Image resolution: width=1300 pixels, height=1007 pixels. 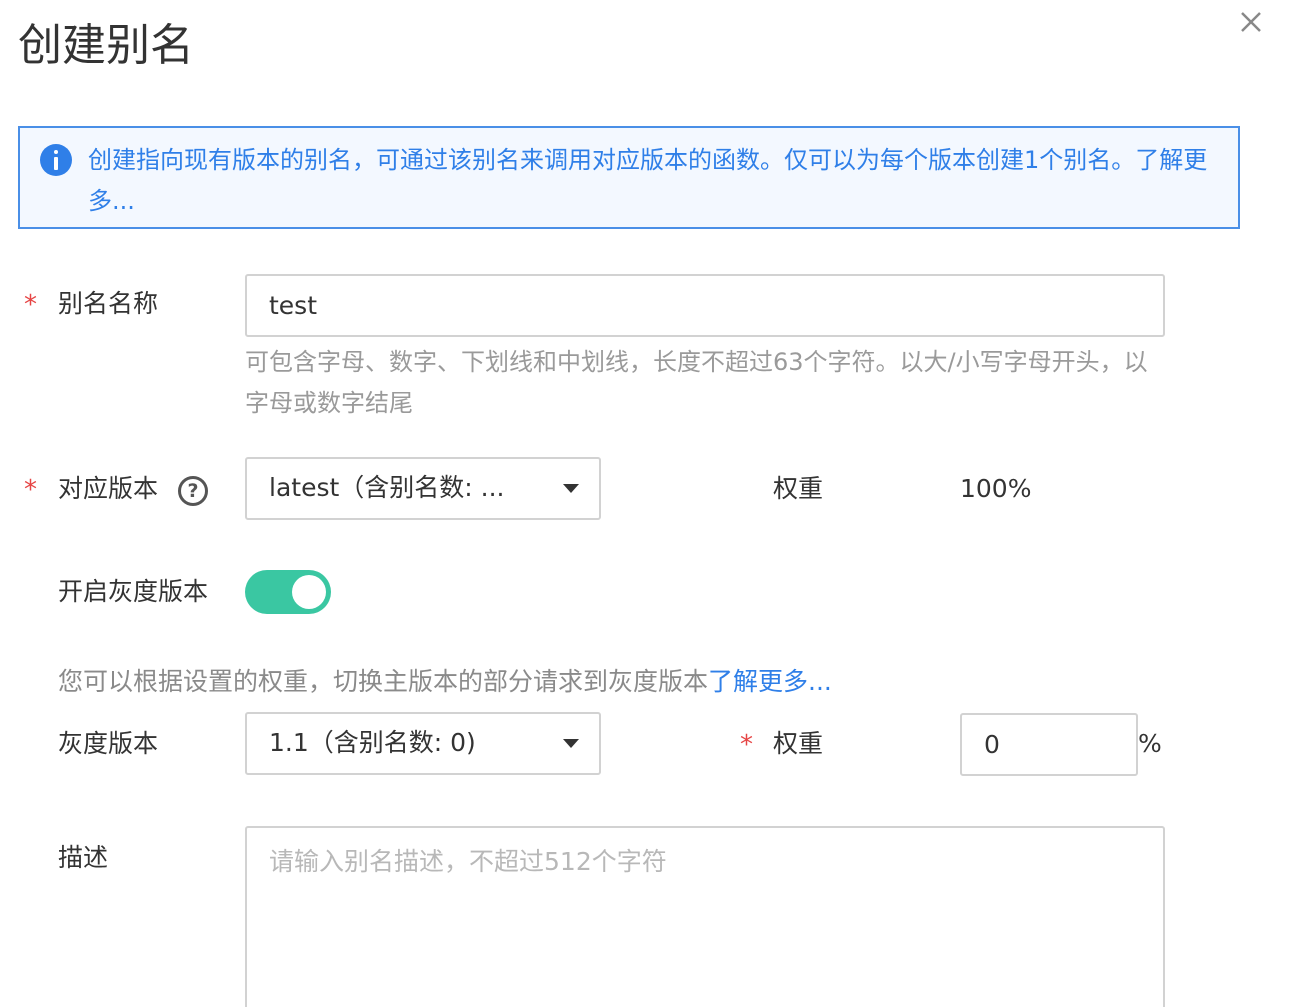 What do you see at coordinates (193, 491) in the screenshot?
I see `question-circle-icon: ?` at bounding box center [193, 491].